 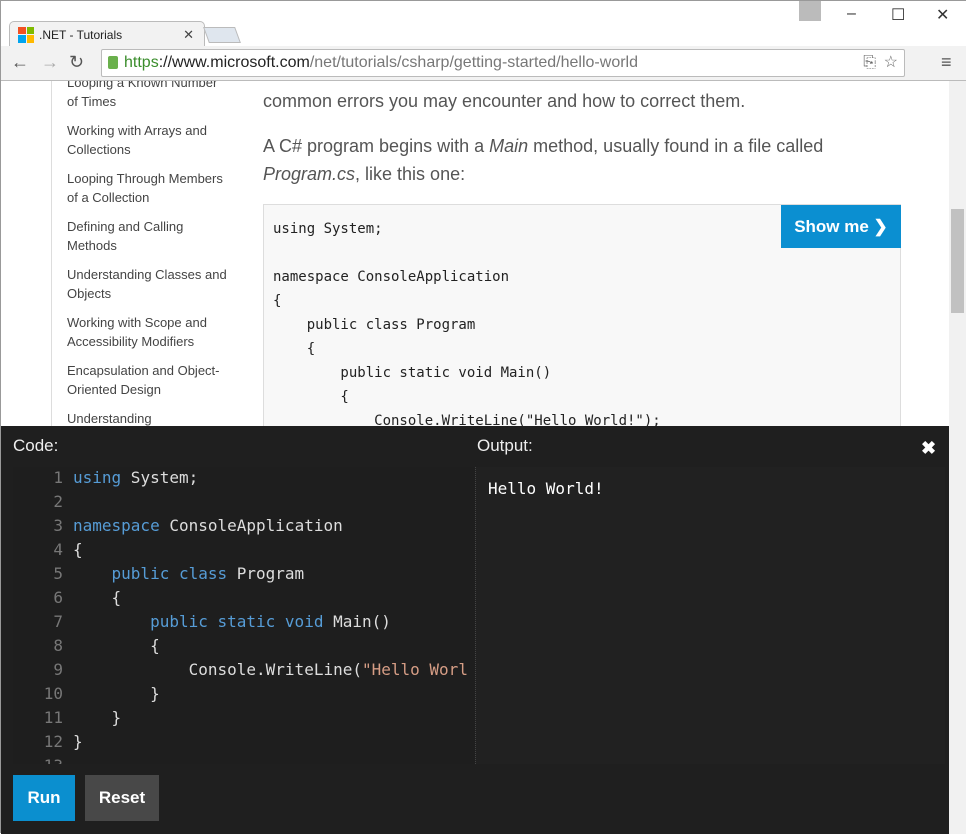 I want to click on line-number: 11, so click(x=53, y=717).